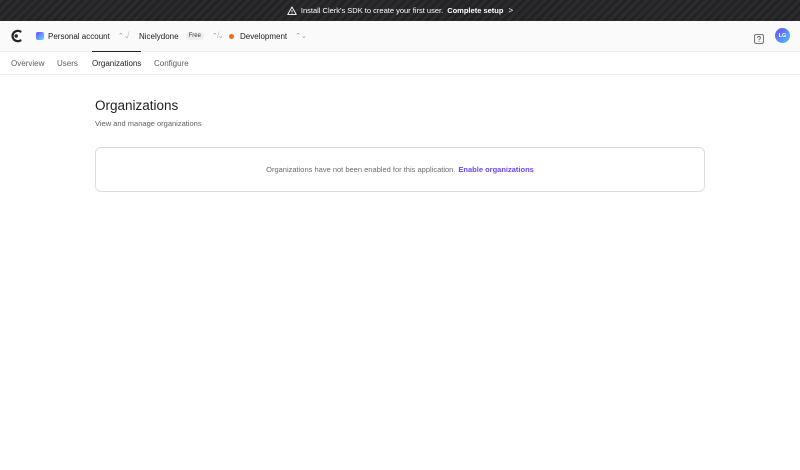 The width and height of the screenshot is (800, 470). What do you see at coordinates (292, 11) in the screenshot?
I see `warning-icon` at bounding box center [292, 11].